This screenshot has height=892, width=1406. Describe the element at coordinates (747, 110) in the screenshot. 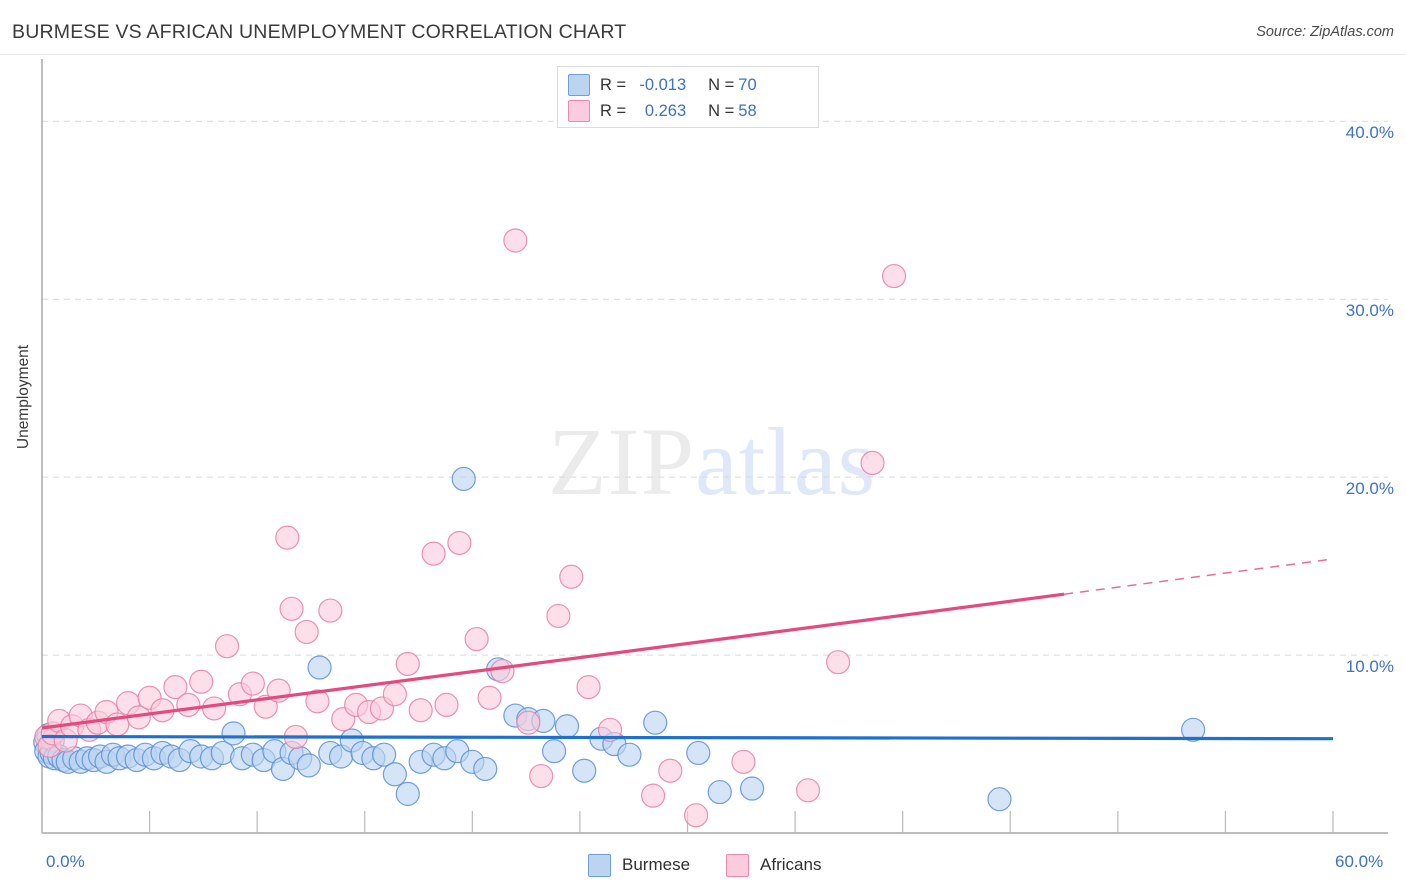

I see `stats-n-value-africans: 58` at that location.